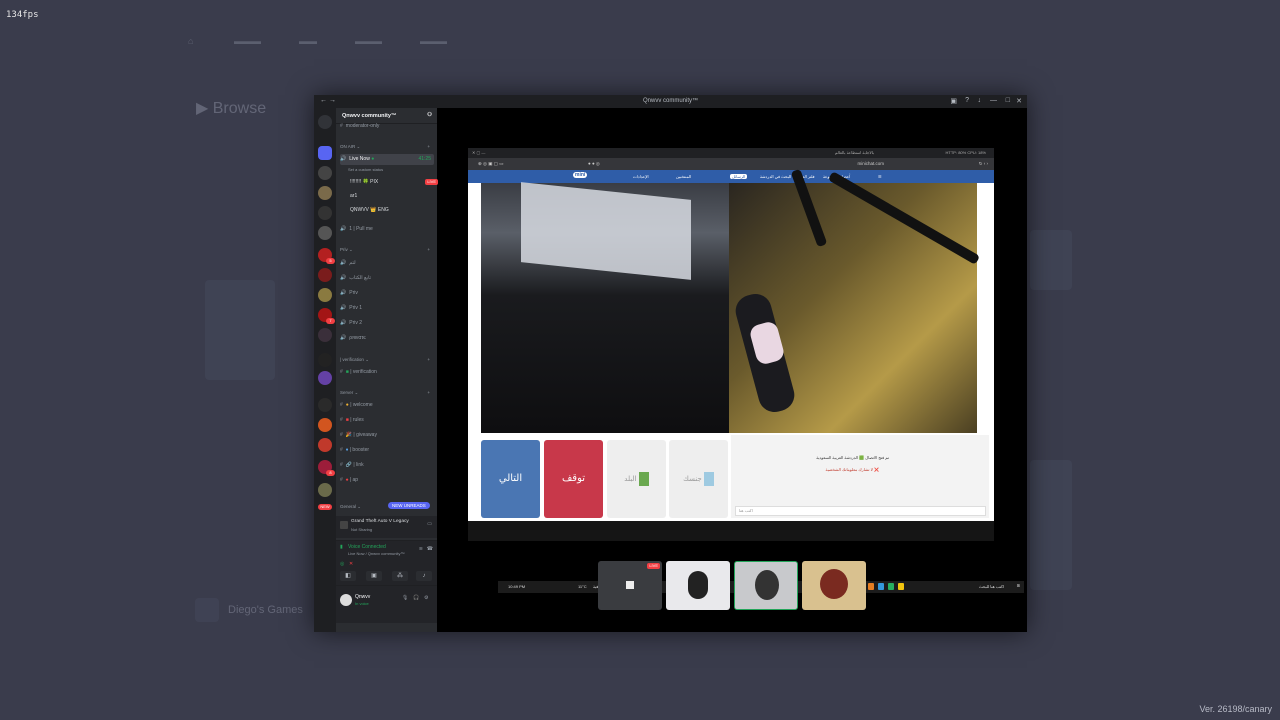 This screenshot has height=720, width=1280. I want to click on server-list: 5 7 8 NEW, so click(325, 370).